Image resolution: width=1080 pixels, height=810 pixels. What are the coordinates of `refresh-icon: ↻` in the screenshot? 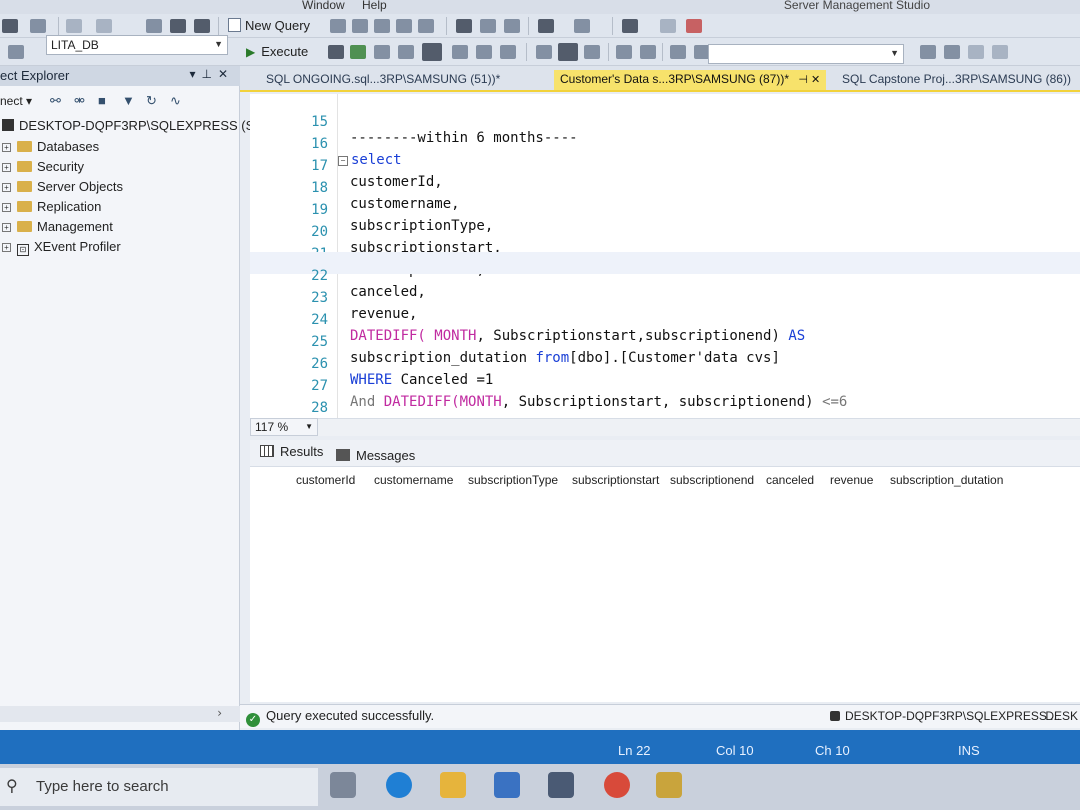 It's located at (151, 101).